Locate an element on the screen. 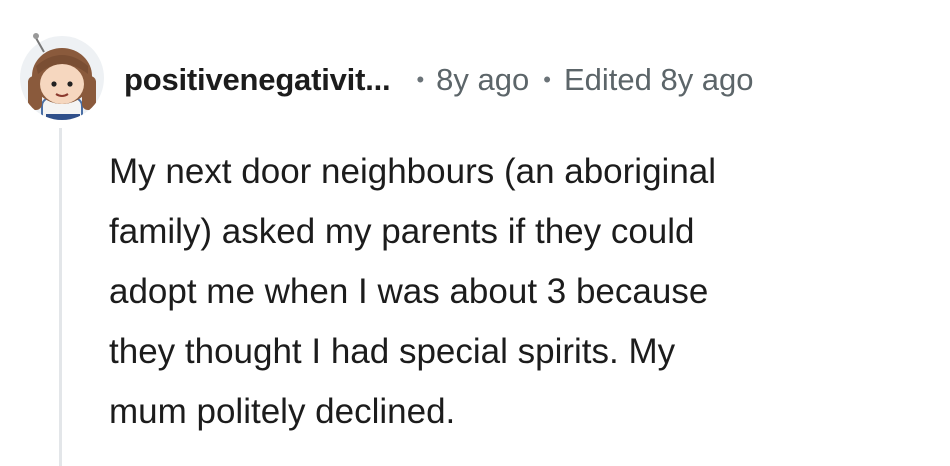  thread-line is located at coordinates (60, 297).